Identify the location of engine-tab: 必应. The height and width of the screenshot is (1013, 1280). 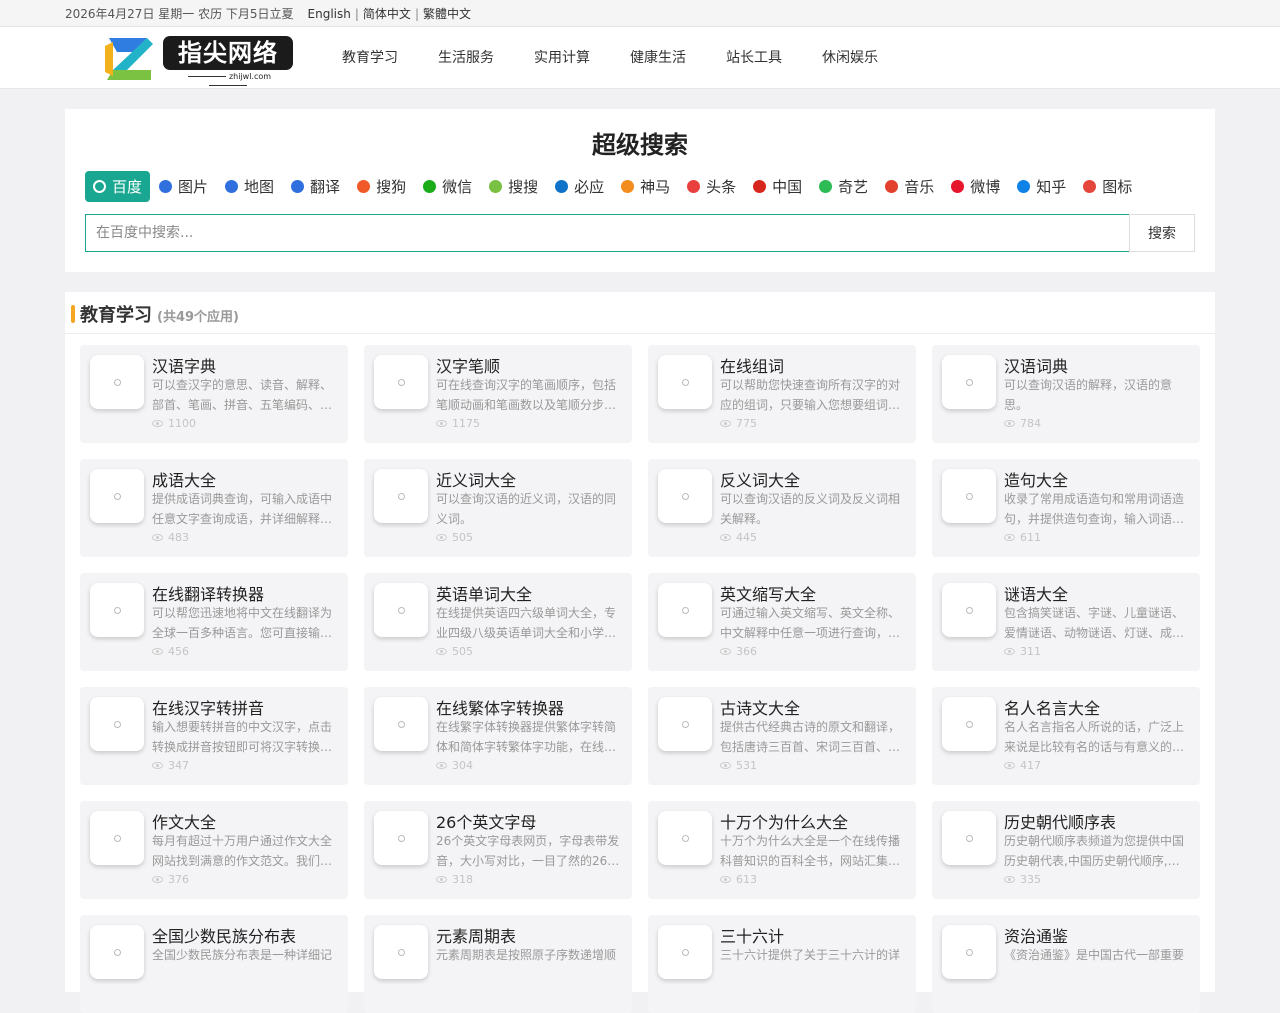
(579, 186).